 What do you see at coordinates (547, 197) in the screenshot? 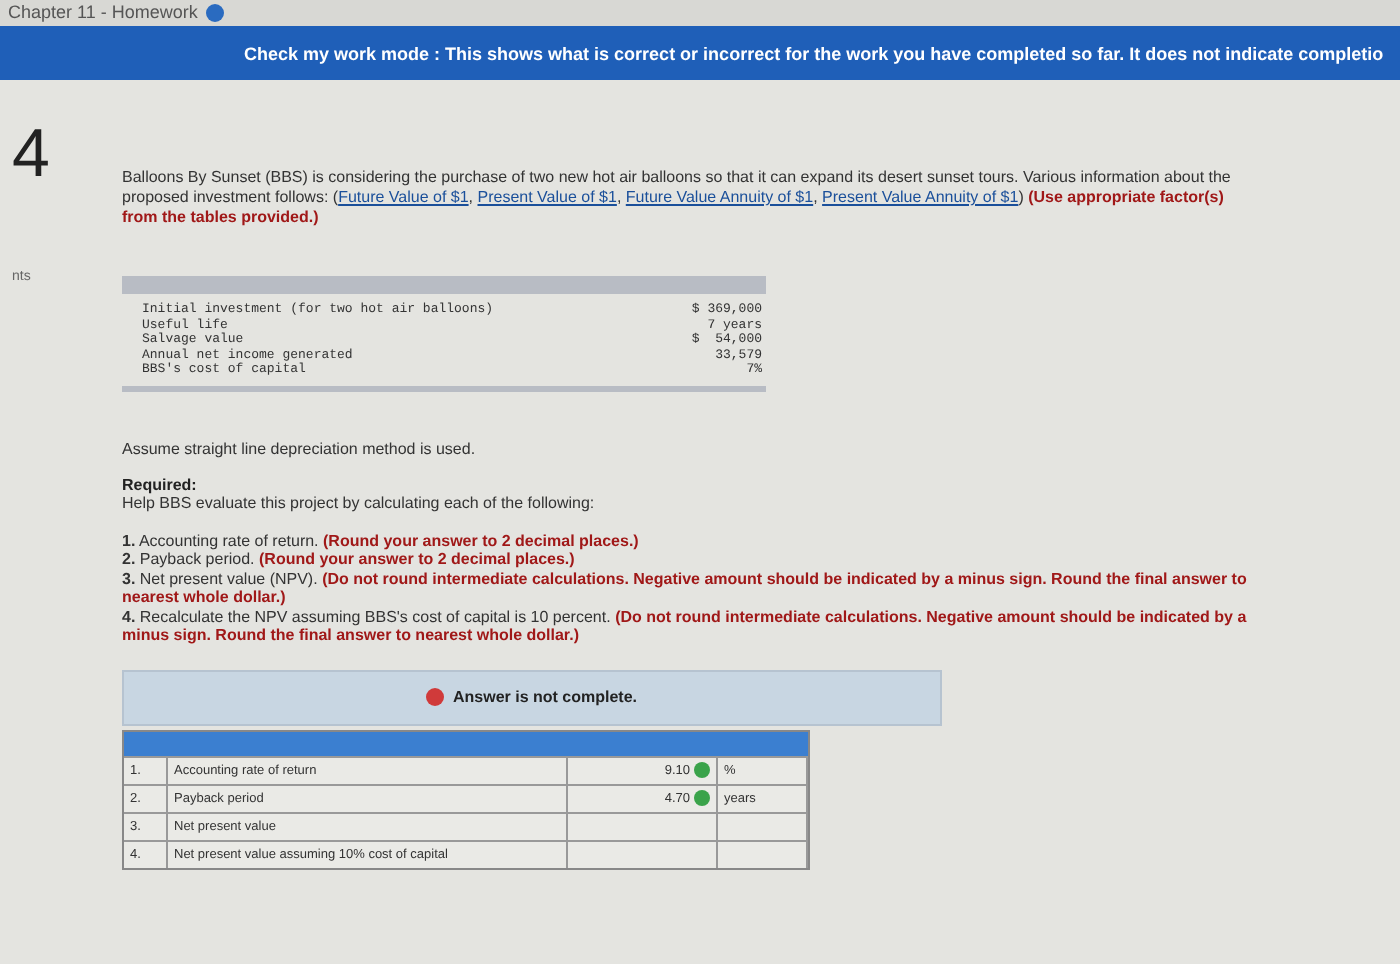
I see `table-link: Present Value of $1` at bounding box center [547, 197].